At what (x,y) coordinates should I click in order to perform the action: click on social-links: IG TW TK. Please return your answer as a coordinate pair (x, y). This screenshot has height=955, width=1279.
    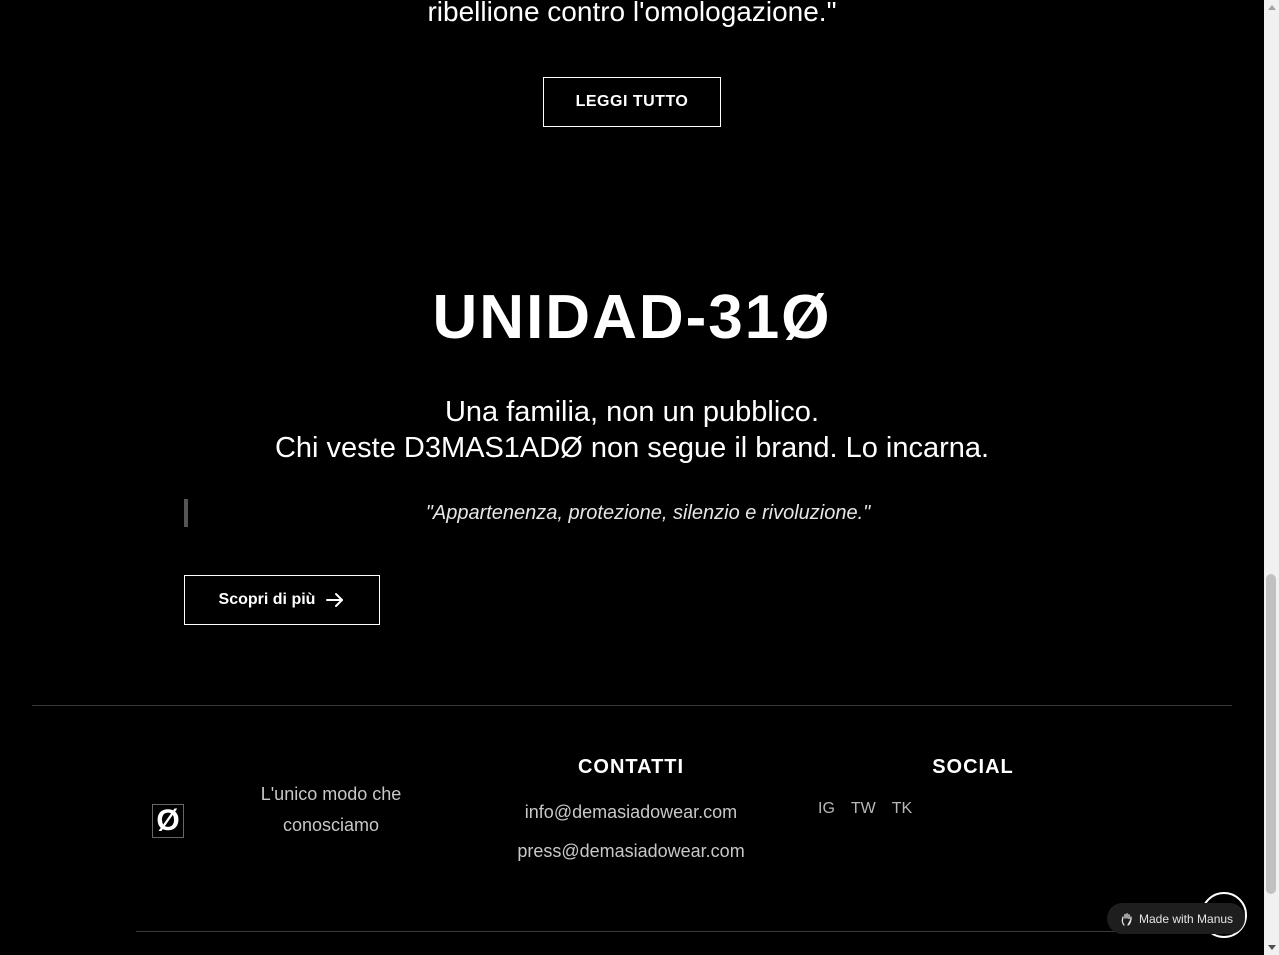
    Looking at the image, I should click on (865, 809).